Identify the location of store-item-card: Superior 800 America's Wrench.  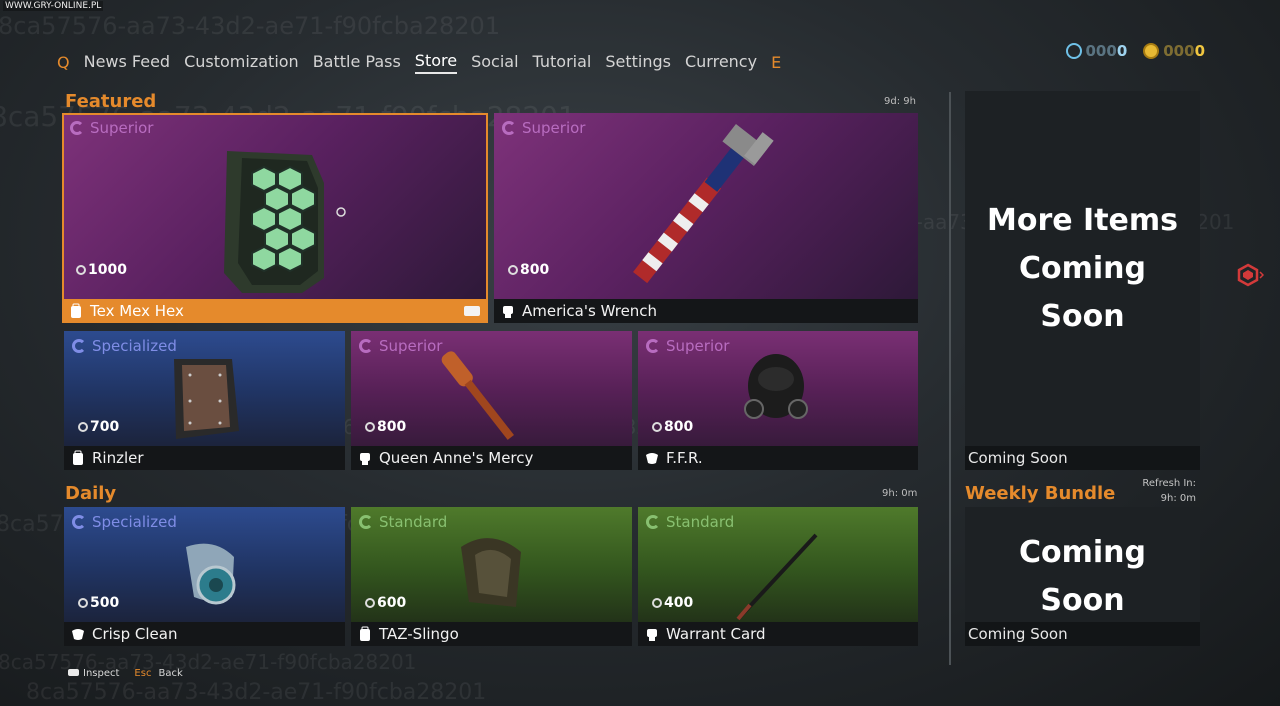
(706, 218).